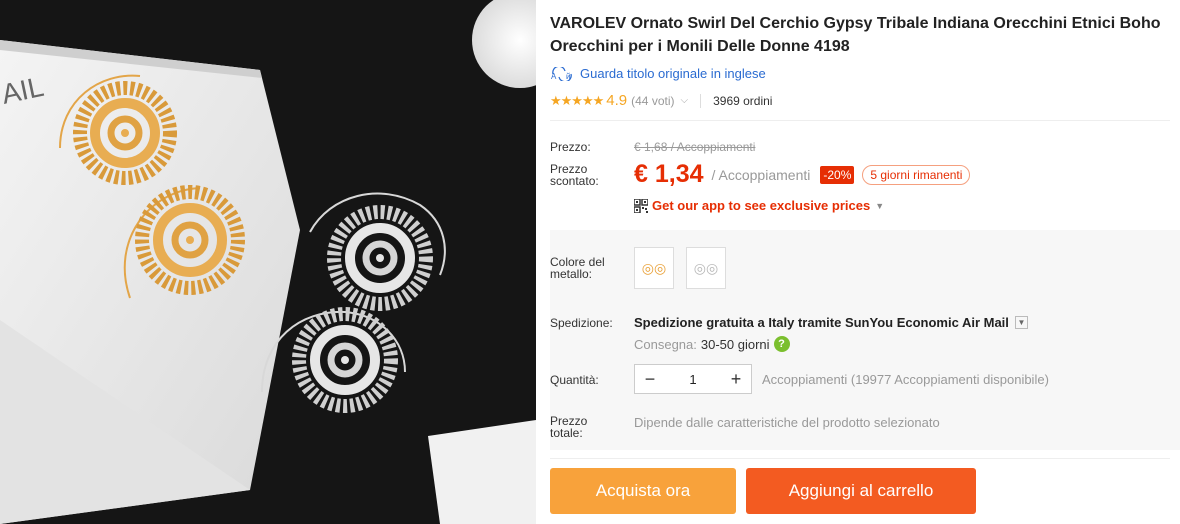  I want to click on gold-earring-icon: ◎◎, so click(654, 267).